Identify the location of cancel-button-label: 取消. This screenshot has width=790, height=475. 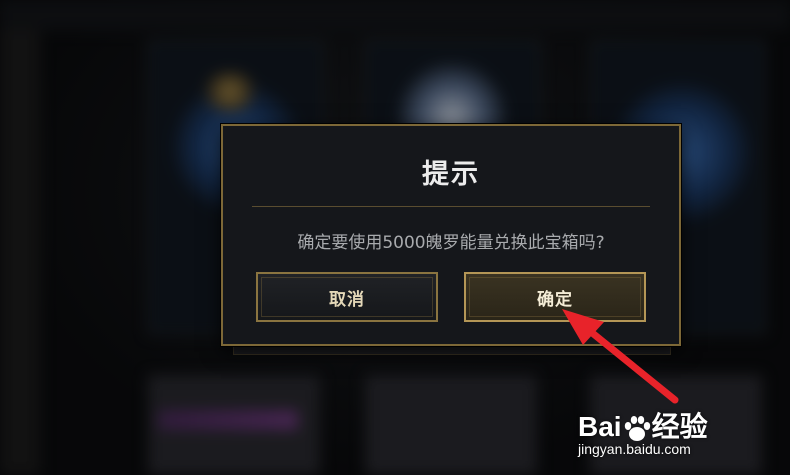
(347, 299).